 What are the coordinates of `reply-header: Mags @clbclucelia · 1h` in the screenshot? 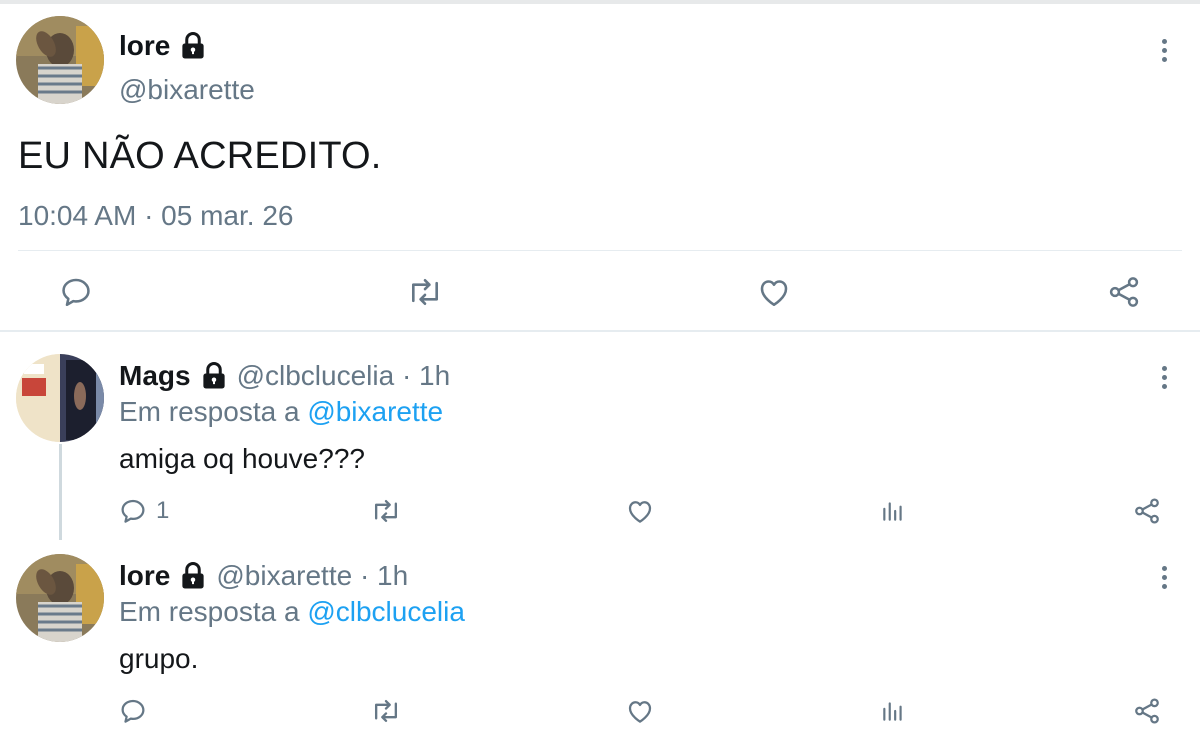 It's located at (284, 376).